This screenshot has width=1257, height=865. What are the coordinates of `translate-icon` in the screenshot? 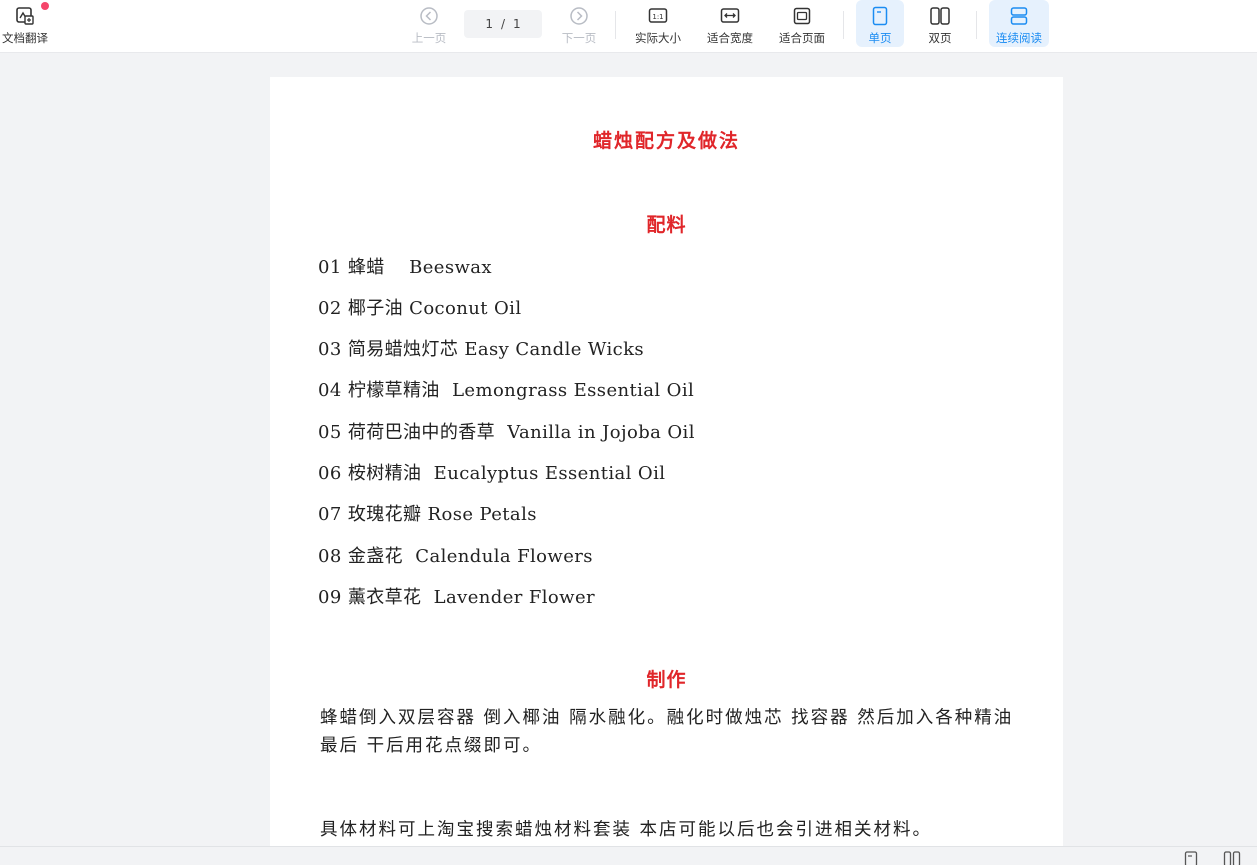 It's located at (25, 16).